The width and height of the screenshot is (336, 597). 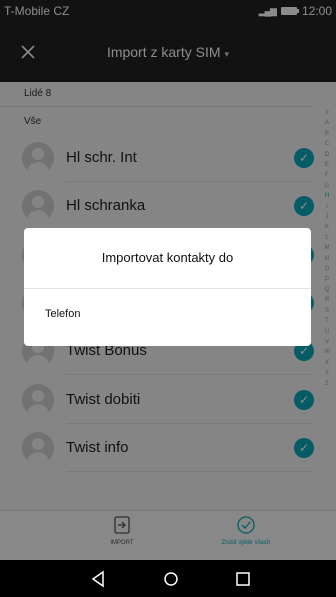 I want to click on recents-icon, so click(x=243, y=579).